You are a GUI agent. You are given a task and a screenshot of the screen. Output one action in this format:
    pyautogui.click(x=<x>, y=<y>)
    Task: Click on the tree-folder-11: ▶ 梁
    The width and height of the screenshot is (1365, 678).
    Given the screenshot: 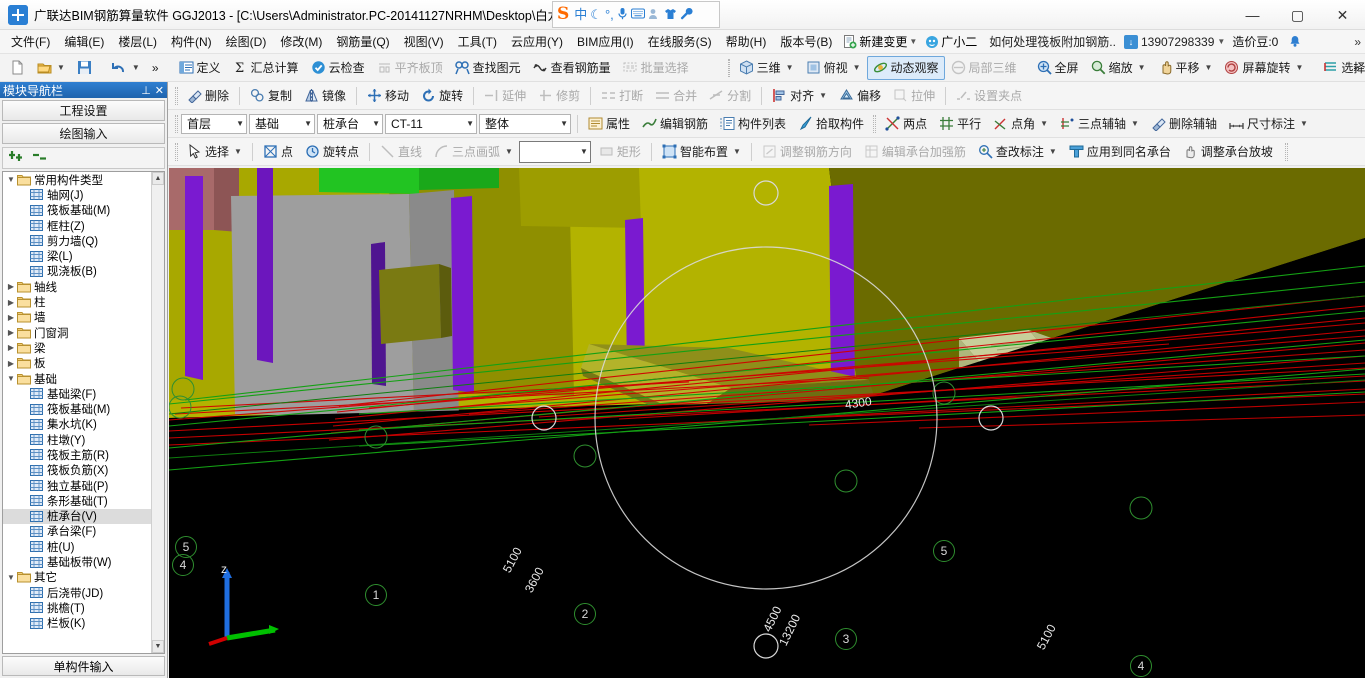 What is the action you would take?
    pyautogui.click(x=77, y=347)
    